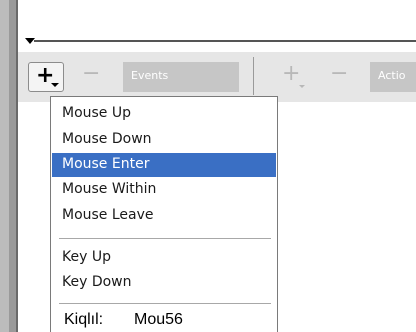  What do you see at coordinates (97, 282) in the screenshot?
I see `menu-item-label: Key Down` at bounding box center [97, 282].